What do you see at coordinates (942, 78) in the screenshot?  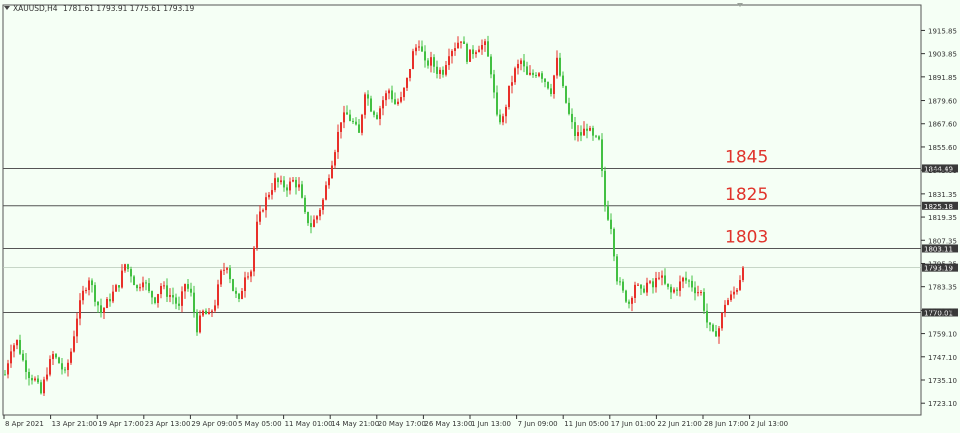 I see `y-tick-label: 1891.85` at bounding box center [942, 78].